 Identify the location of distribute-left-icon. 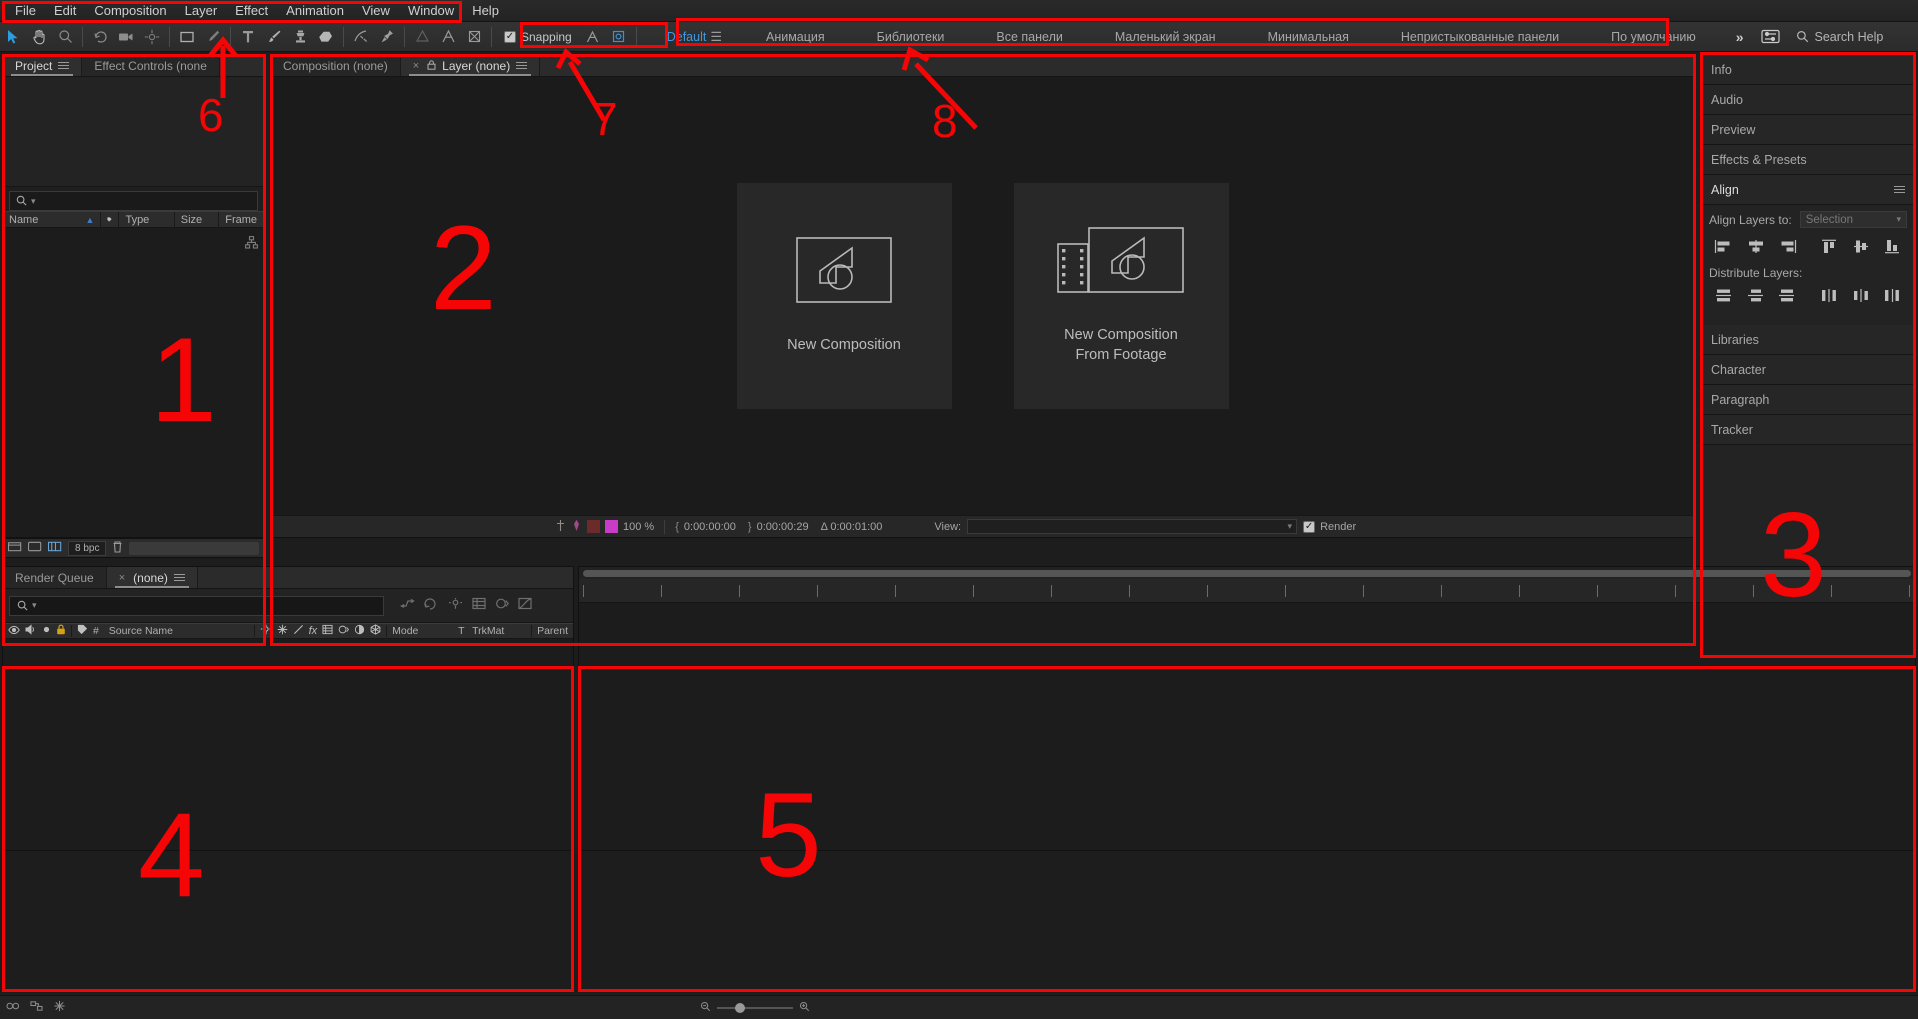
(1829, 295).